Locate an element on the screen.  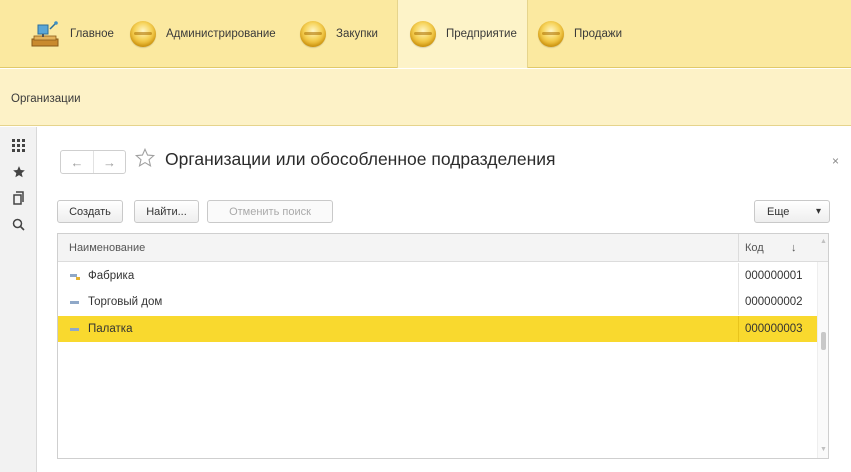
vertical-scrollbar: ▲ ▼ is located at coordinates (822, 348).